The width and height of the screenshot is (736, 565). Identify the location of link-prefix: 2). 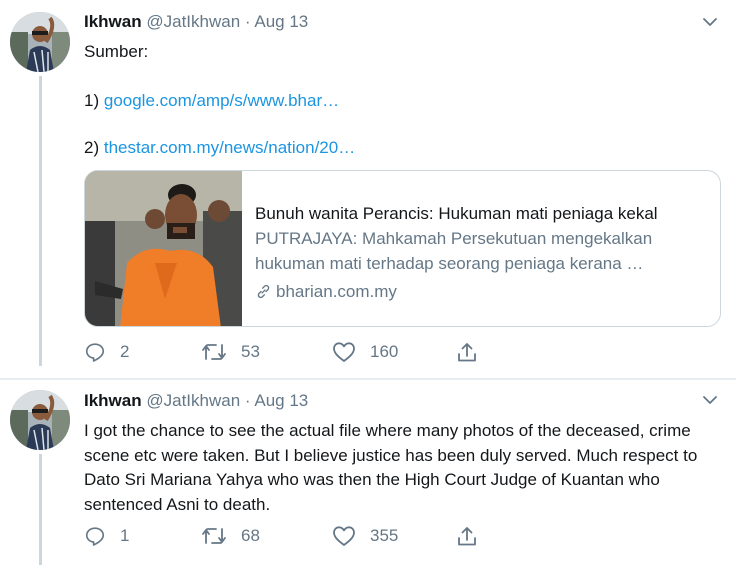
(92, 147).